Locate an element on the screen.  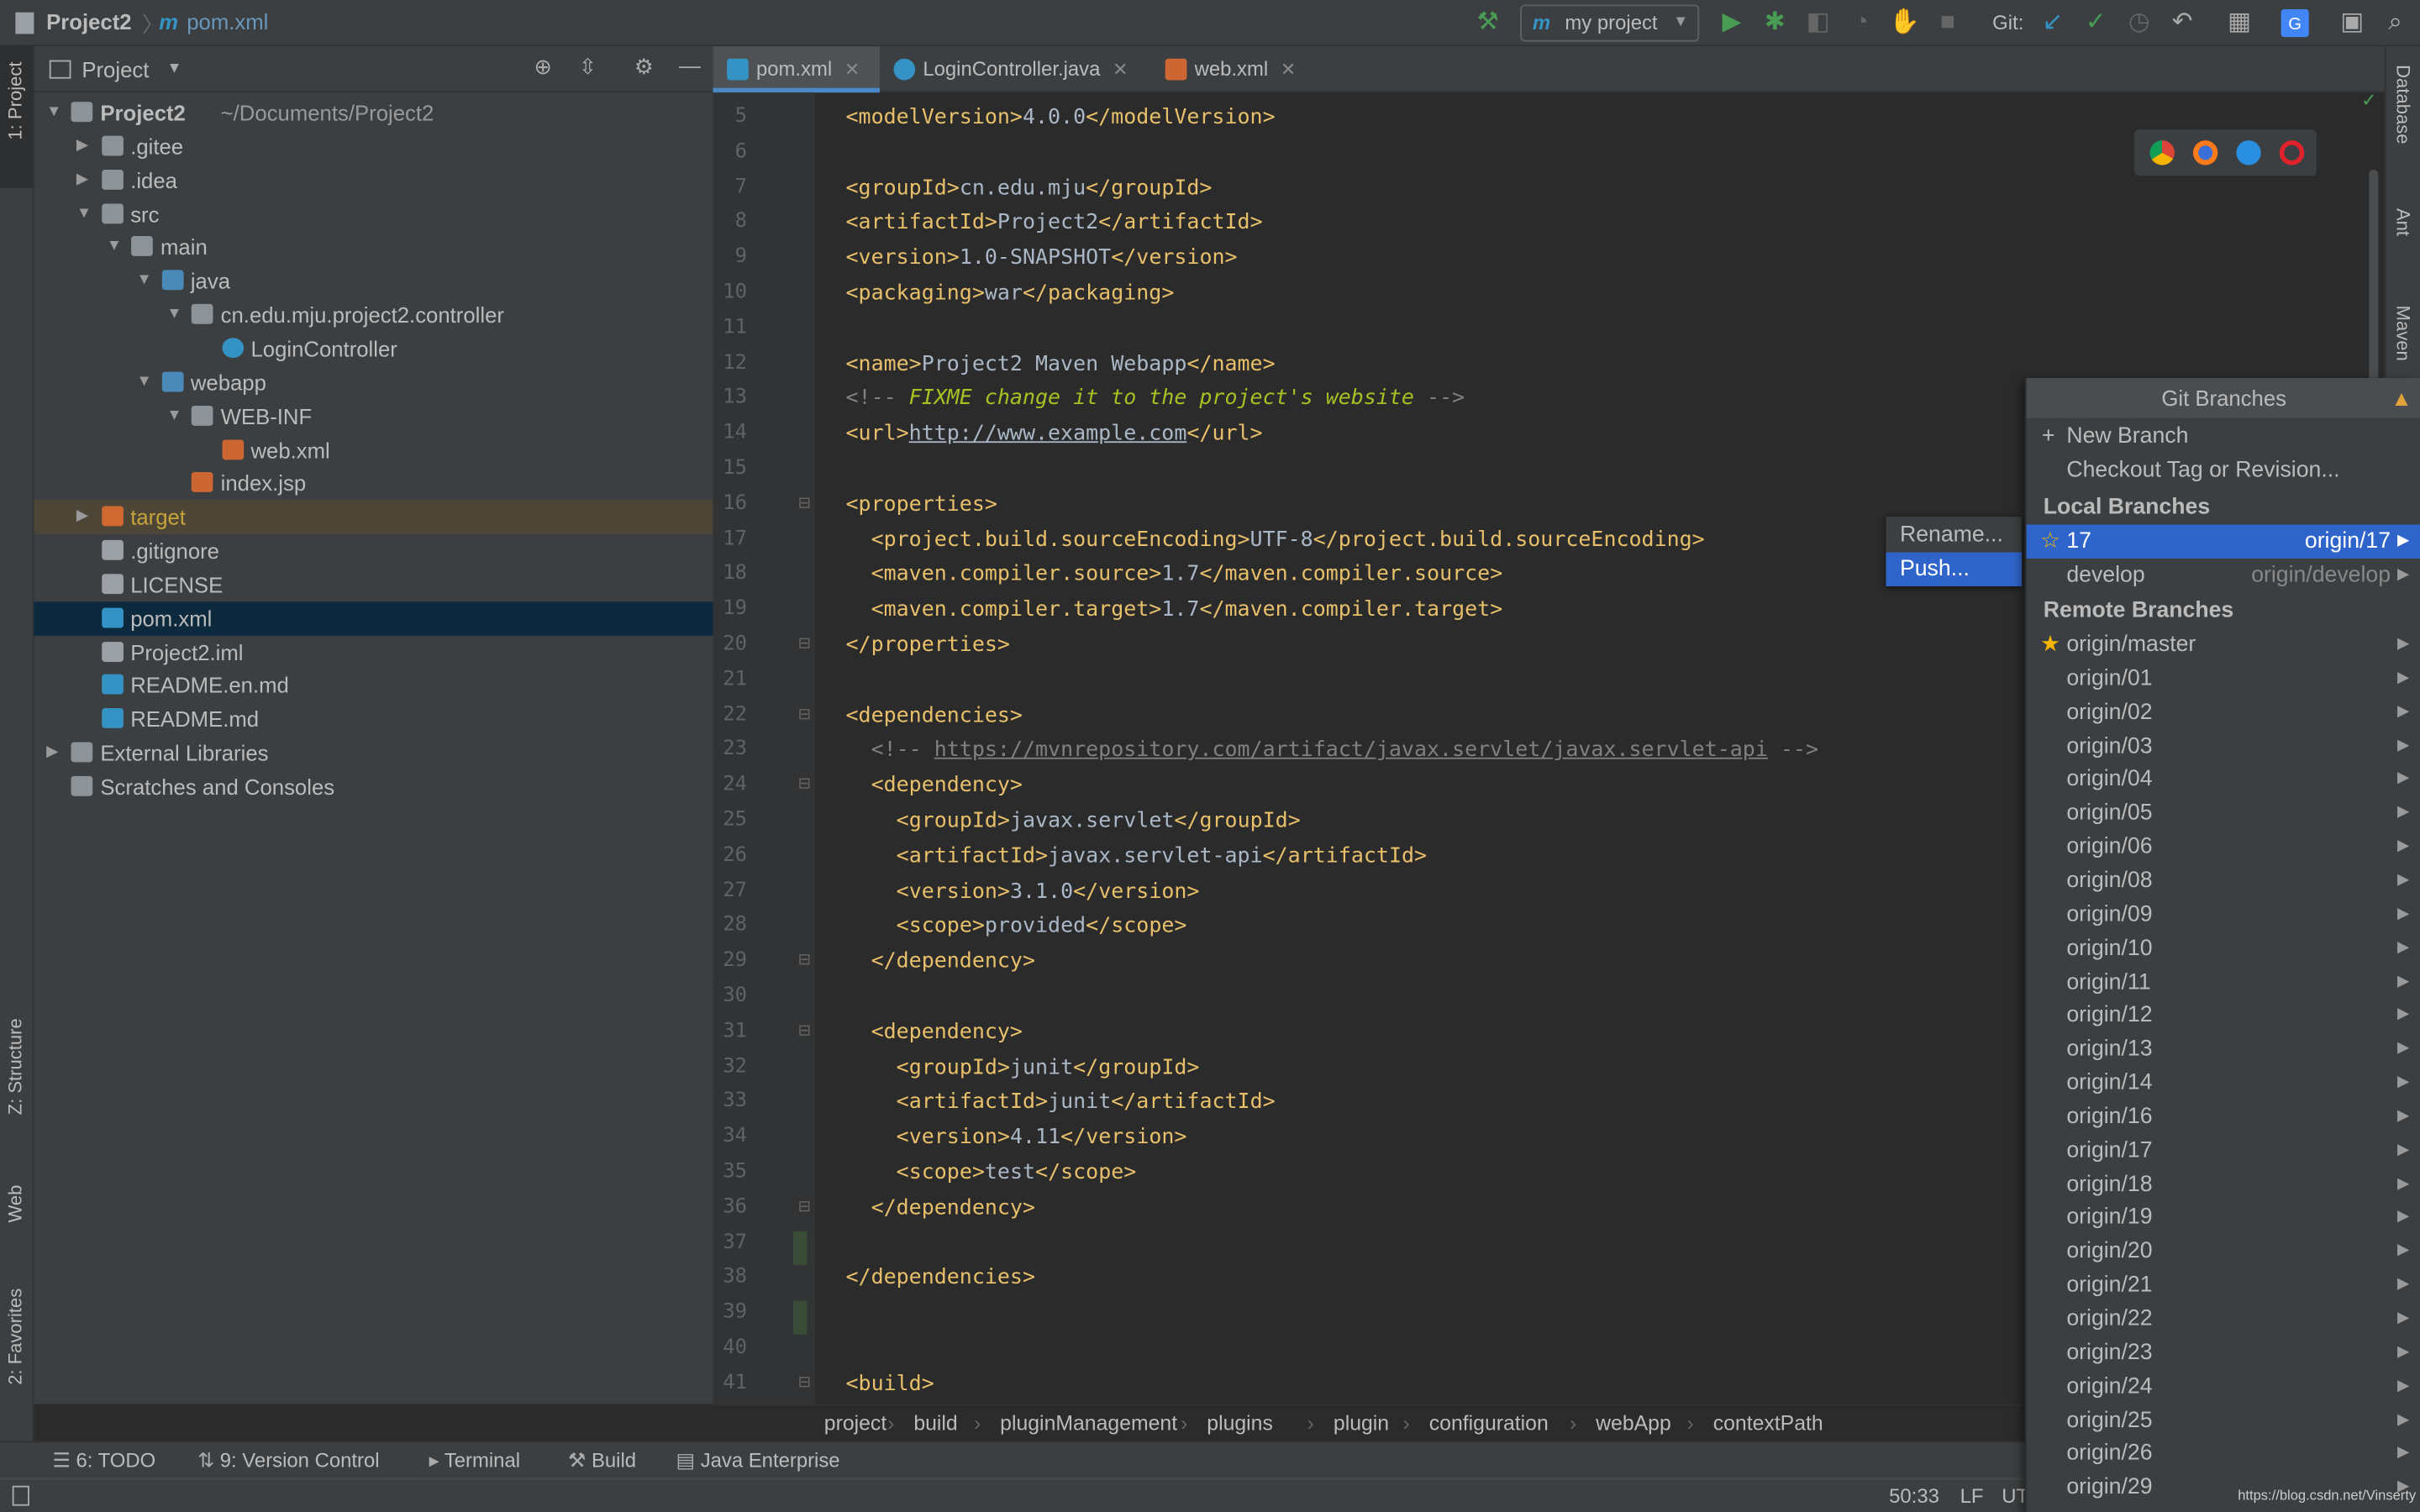
remote-branch-item: origin/20 ▶ is located at coordinates (2223, 1251).